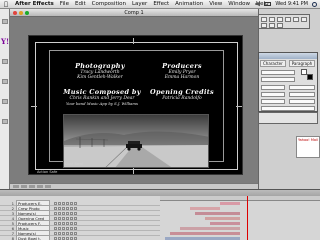  Describe the element at coordinates (133, 171) in the screenshot. I see `center-mark-bottom` at that location.